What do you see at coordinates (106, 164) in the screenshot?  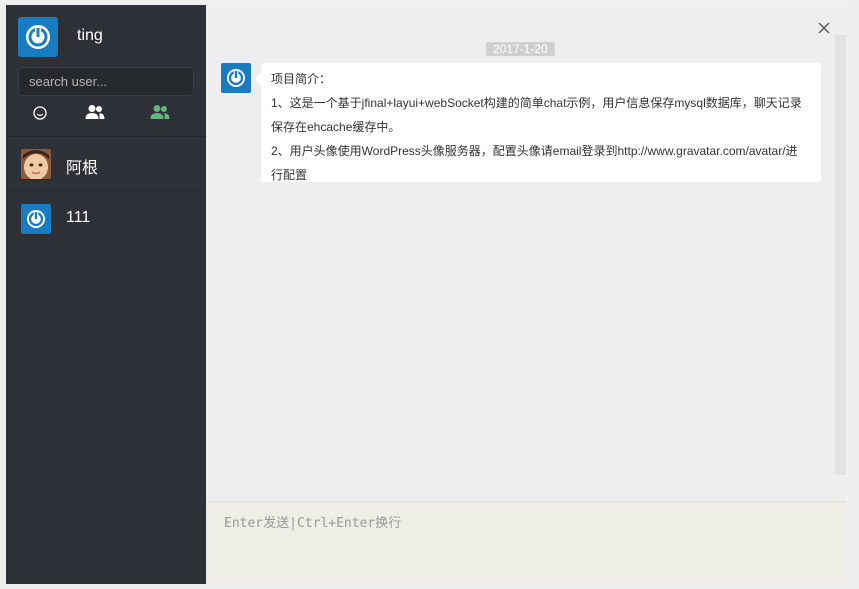 I see `contact-item: 阿根` at bounding box center [106, 164].